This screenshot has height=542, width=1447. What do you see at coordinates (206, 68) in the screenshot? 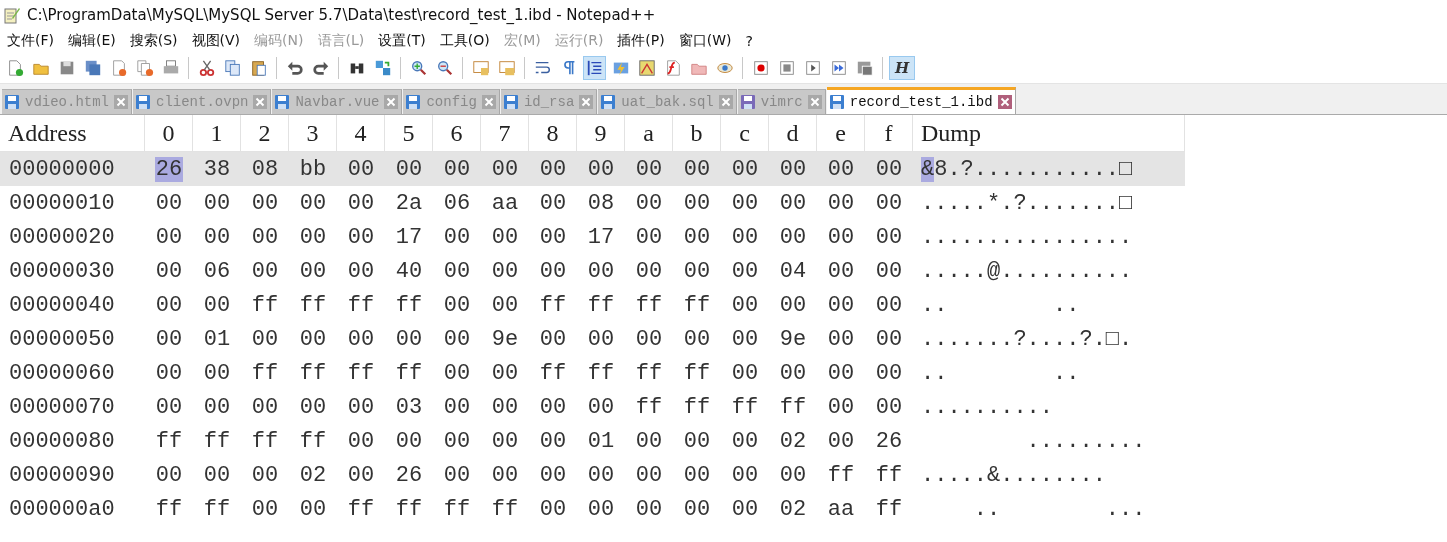
I see `scissors-icon` at bounding box center [206, 68].